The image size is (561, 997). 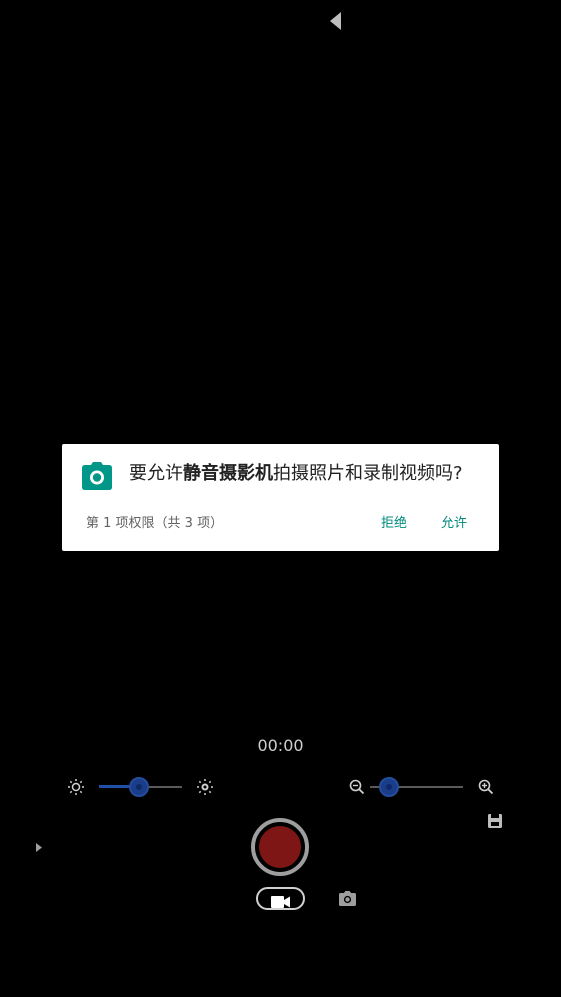 What do you see at coordinates (357, 787) in the screenshot?
I see `zoom-out-icon` at bounding box center [357, 787].